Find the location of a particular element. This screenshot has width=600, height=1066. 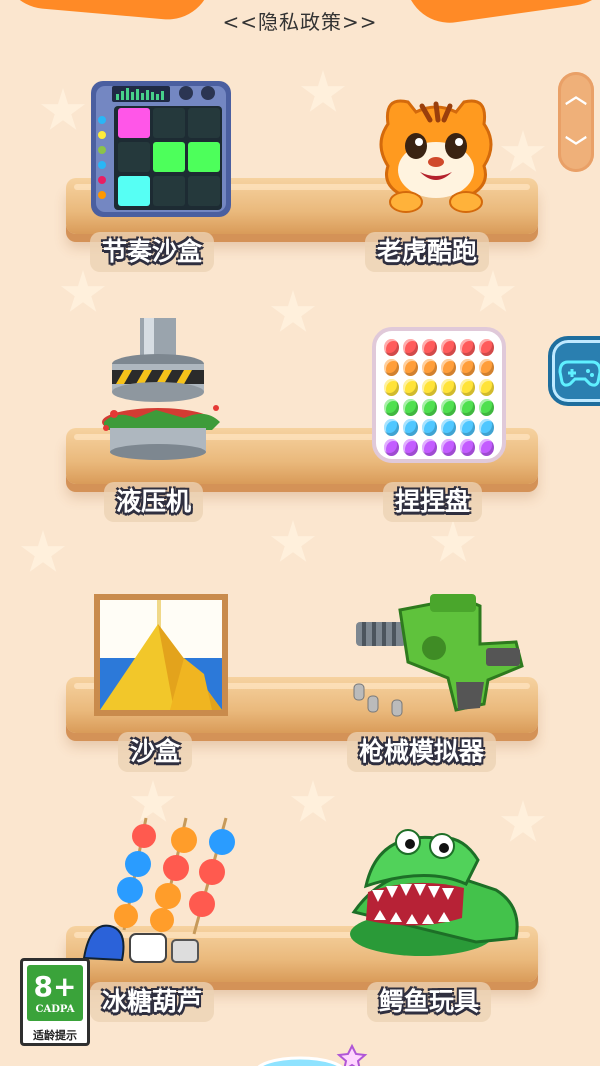

age-rating-desc: 适龄提示 is located at coordinates (55, 1035).